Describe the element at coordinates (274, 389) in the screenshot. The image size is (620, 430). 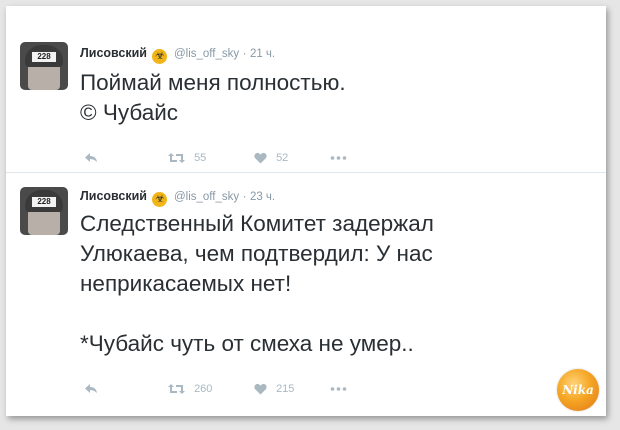
I see `like-button: 215` at that location.